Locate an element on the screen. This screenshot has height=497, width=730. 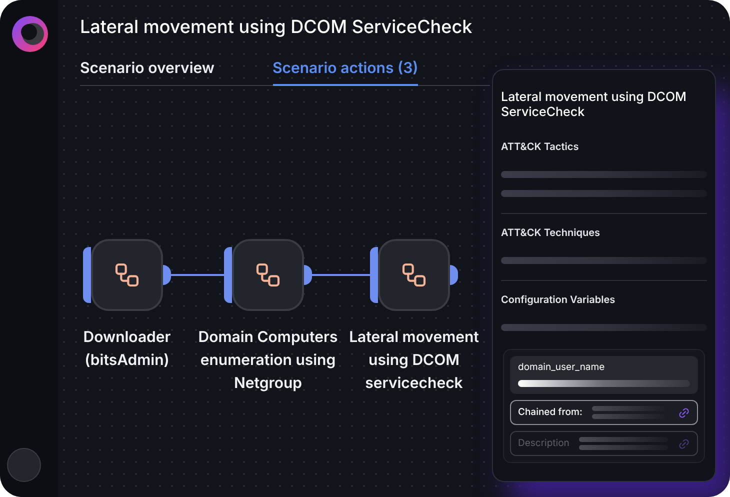
tab: Scenario actions (3) is located at coordinates (345, 71).